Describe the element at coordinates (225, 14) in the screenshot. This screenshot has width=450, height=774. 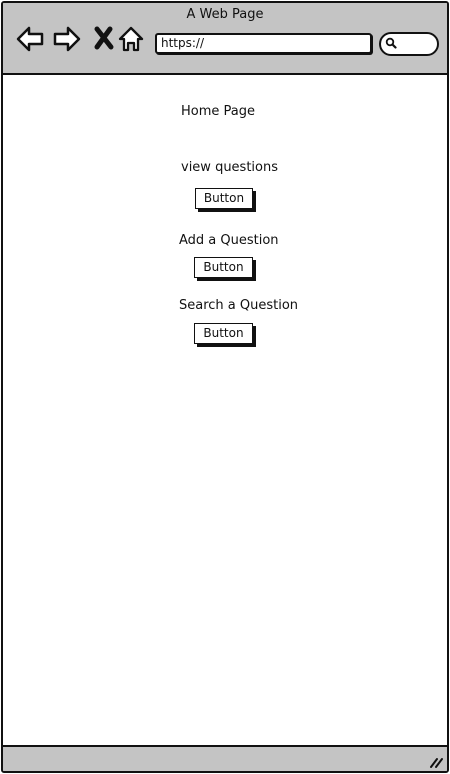
I see `window-title: A Web Page` at that location.